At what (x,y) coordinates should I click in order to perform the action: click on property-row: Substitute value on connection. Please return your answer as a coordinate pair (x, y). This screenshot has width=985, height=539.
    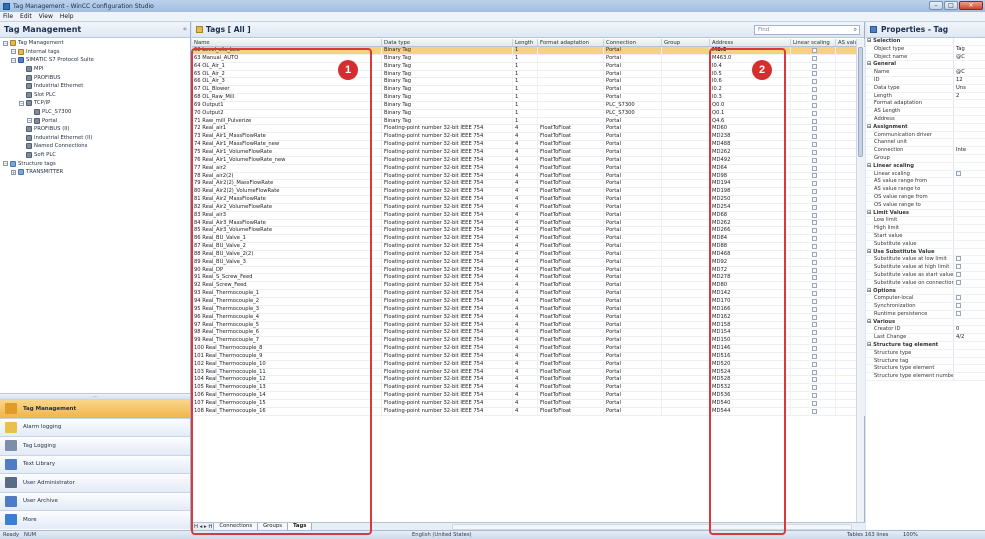
    Looking at the image, I should click on (925, 283).